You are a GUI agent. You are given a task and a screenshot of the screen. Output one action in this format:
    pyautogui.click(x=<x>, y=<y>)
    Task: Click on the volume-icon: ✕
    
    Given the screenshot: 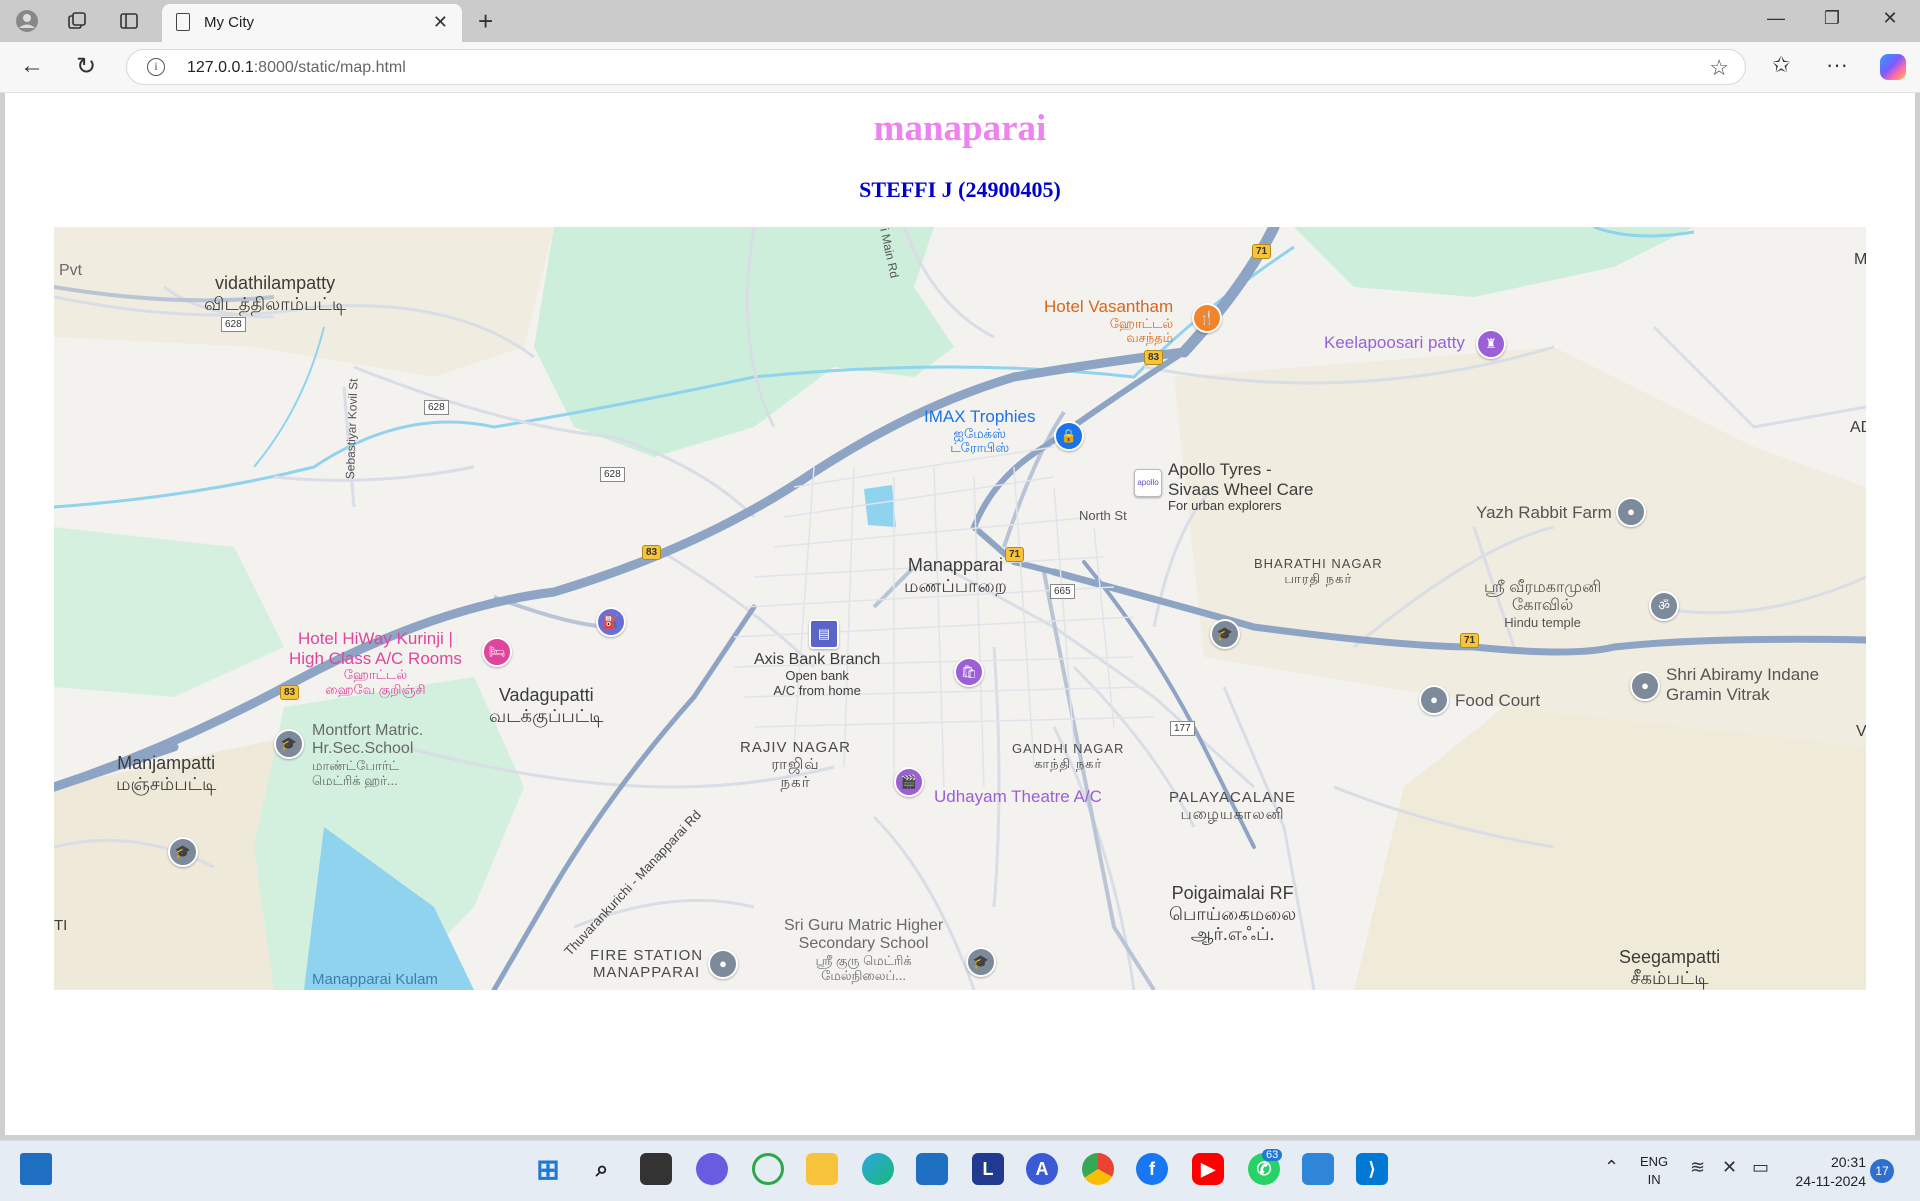 What is the action you would take?
    pyautogui.click(x=1729, y=1167)
    